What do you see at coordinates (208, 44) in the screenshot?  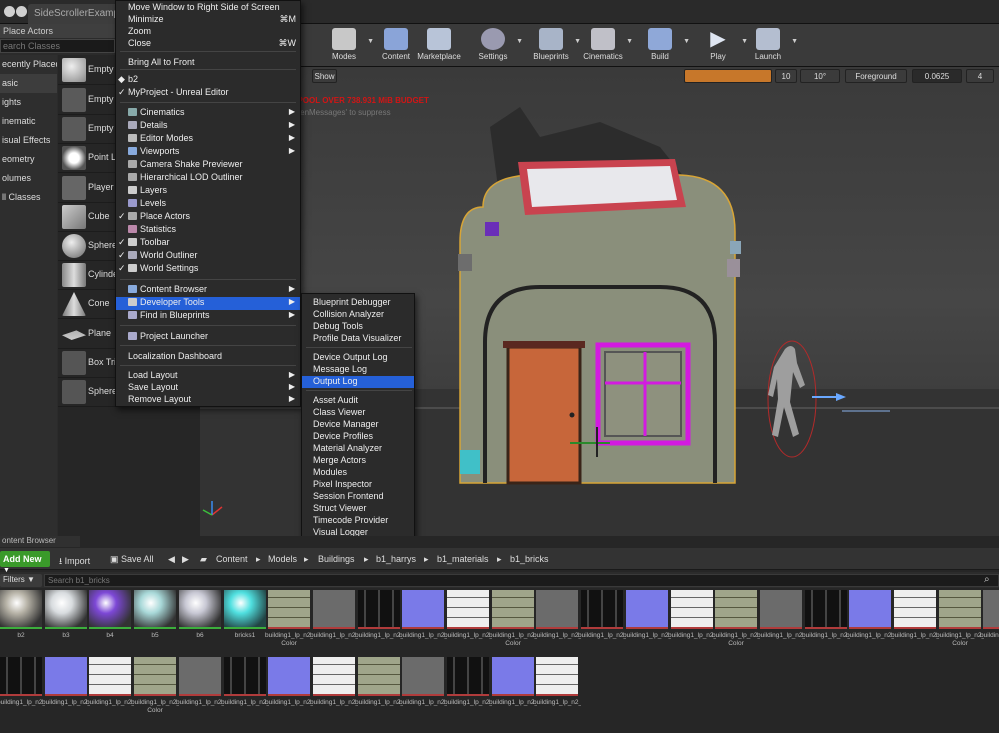 I see `menu-item-close: Close ⌘W` at bounding box center [208, 44].